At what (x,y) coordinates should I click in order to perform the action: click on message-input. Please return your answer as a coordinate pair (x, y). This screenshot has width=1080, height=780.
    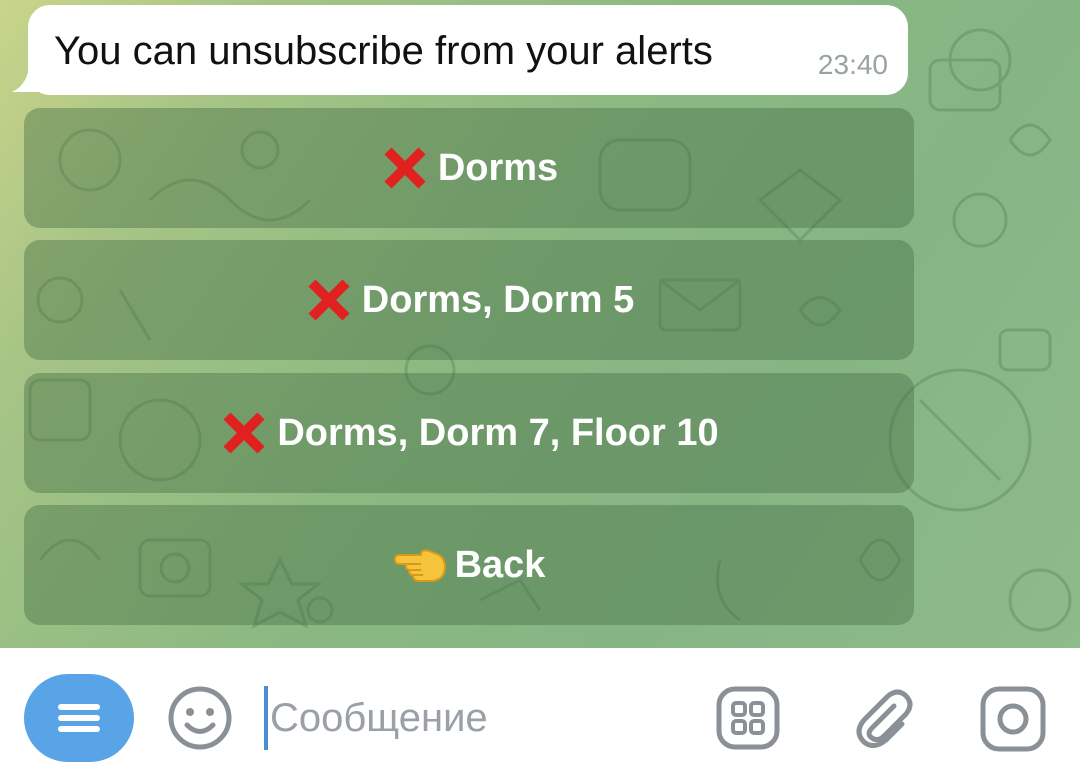
    Looking at the image, I should click on (480, 718).